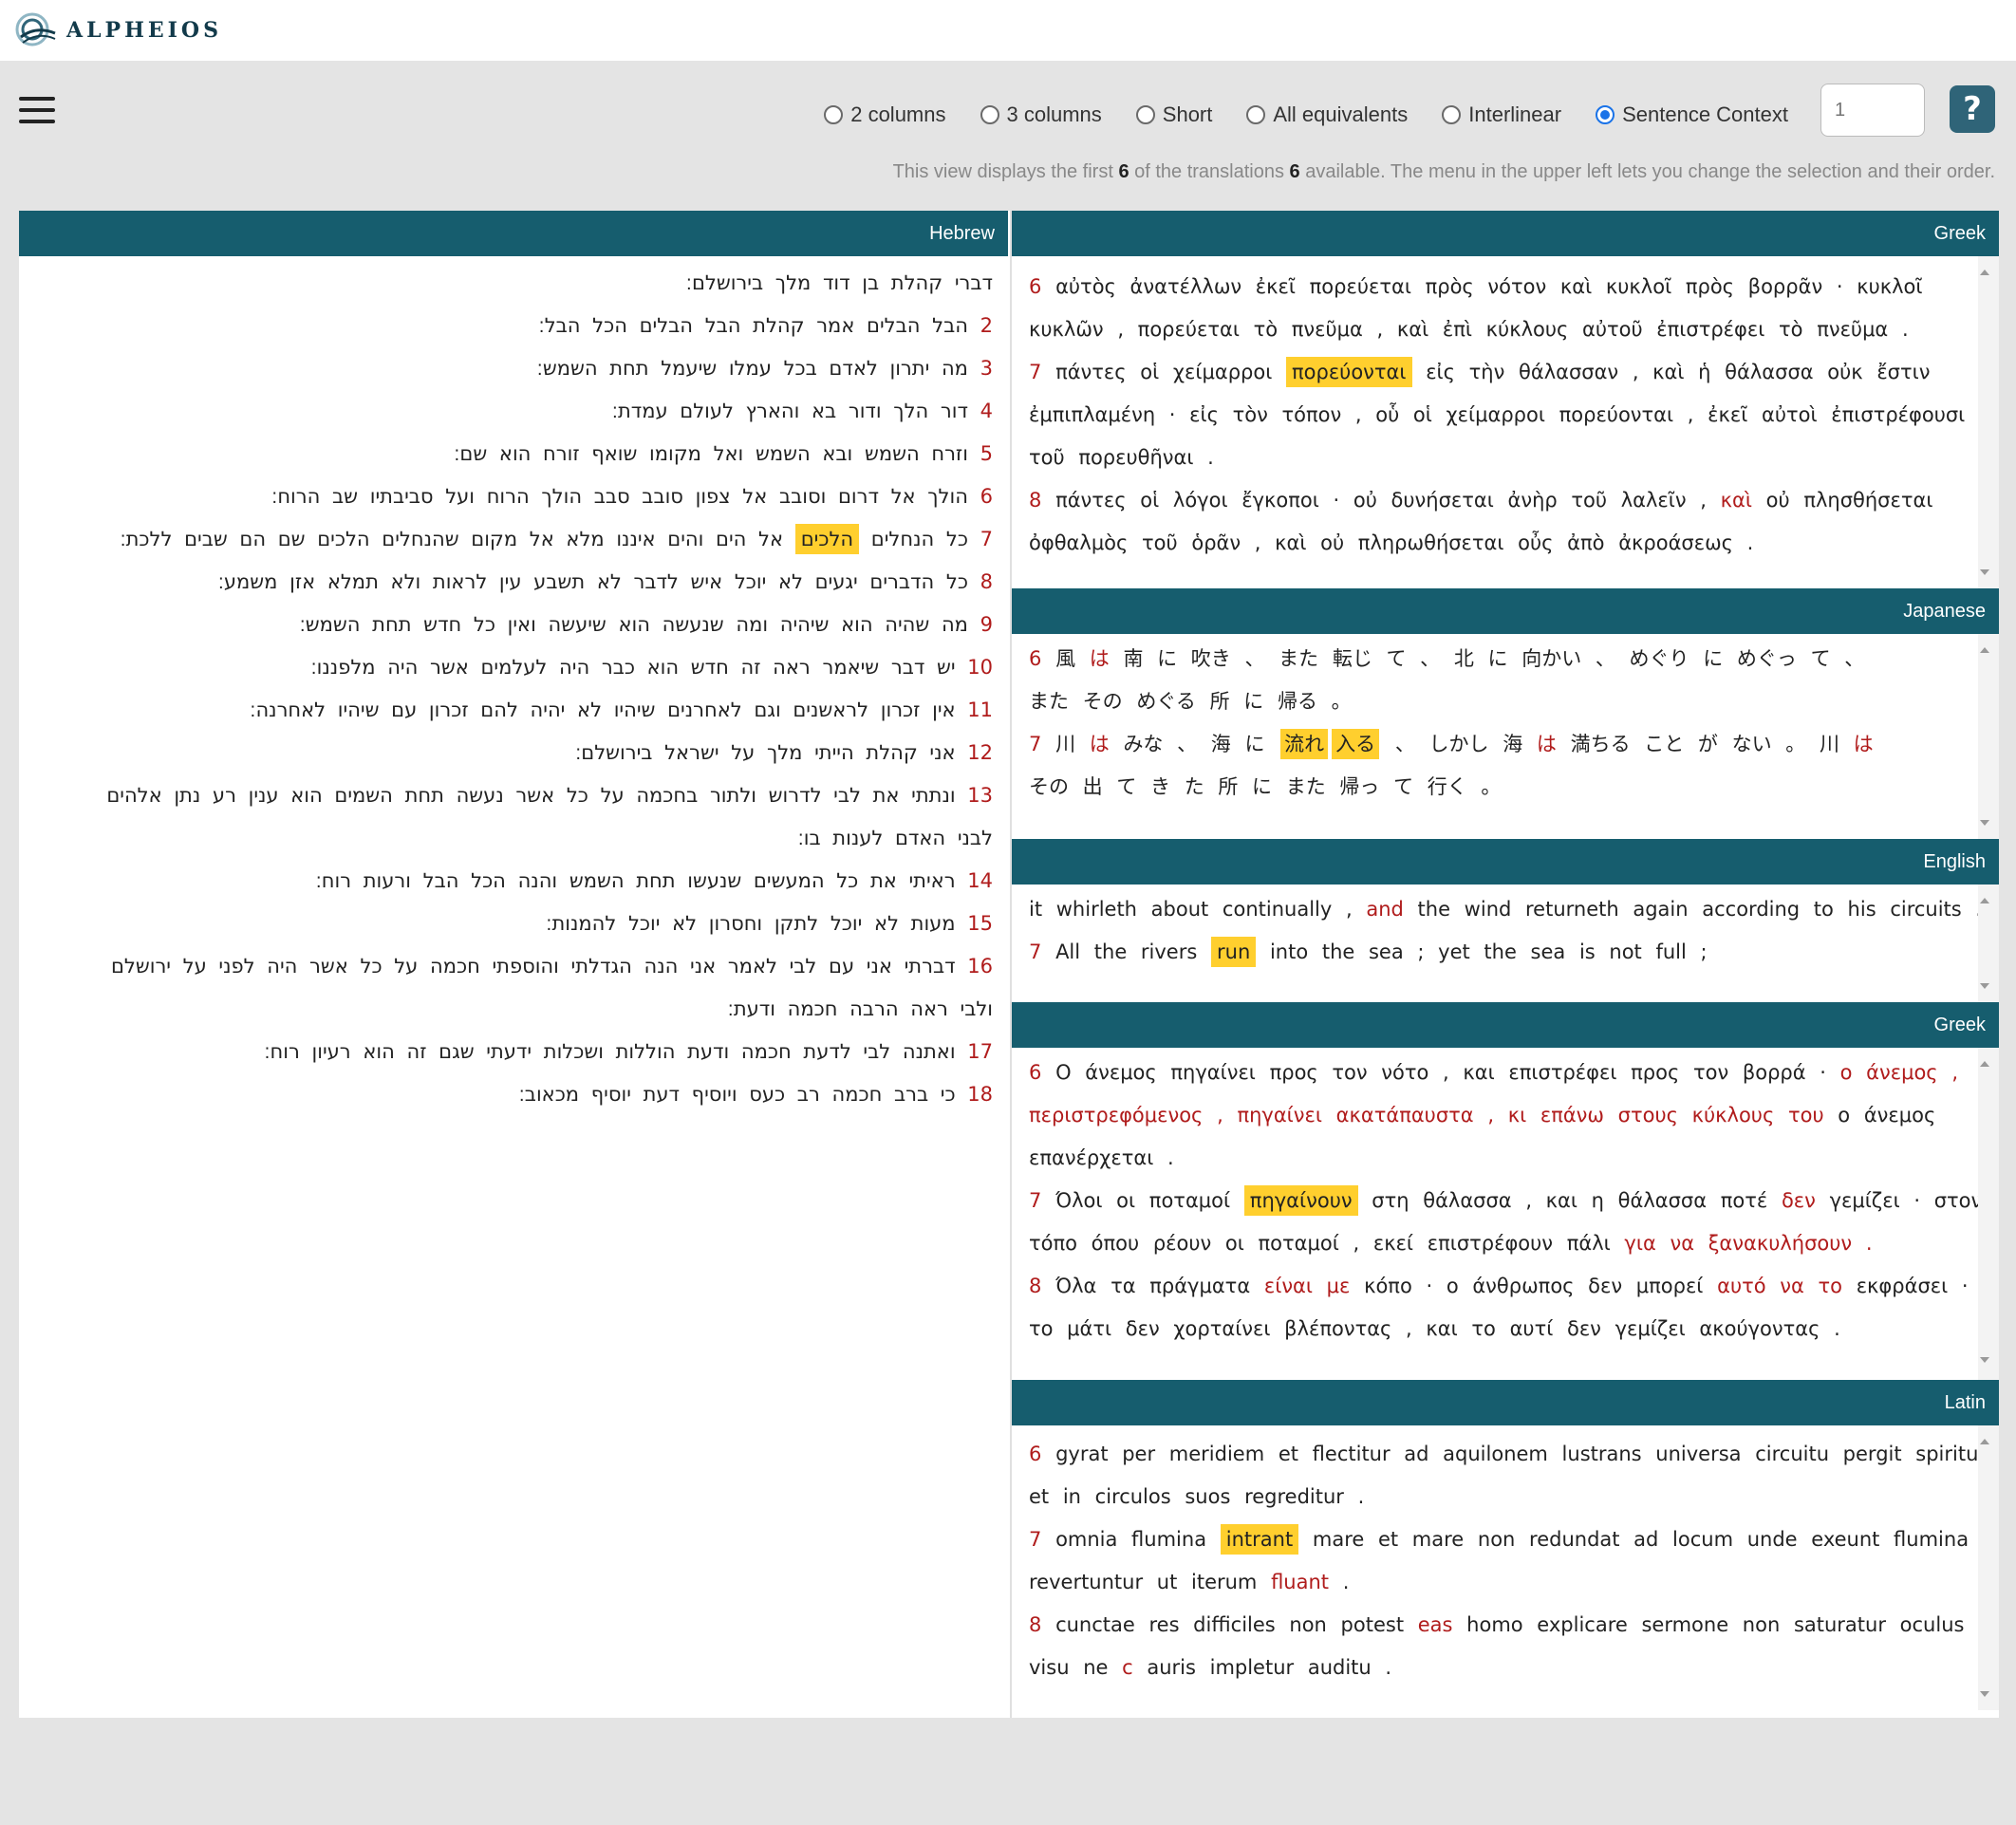  Describe the element at coordinates (37, 111) in the screenshot. I see `menu-hamburger-icon` at that location.